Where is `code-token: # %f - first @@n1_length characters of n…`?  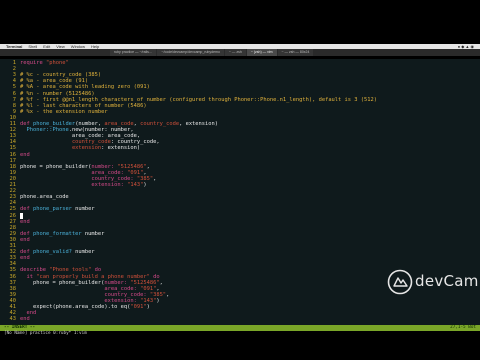
code-token: # %f - first @@n1_length characters of n… is located at coordinates (198, 99).